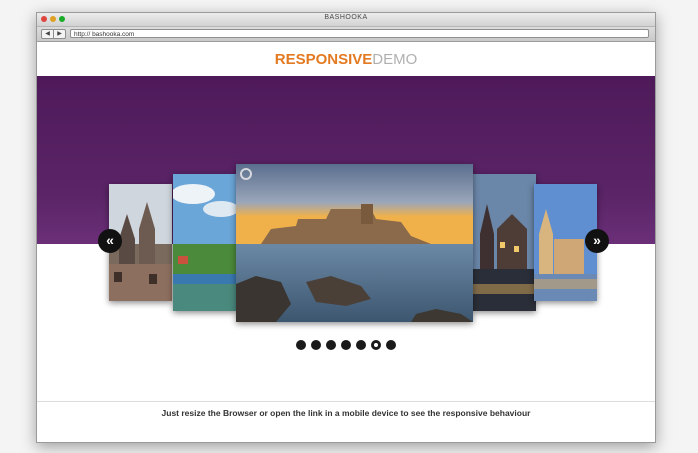 This screenshot has height=453, width=698. I want to click on slide-sea-castle, so click(354, 243).